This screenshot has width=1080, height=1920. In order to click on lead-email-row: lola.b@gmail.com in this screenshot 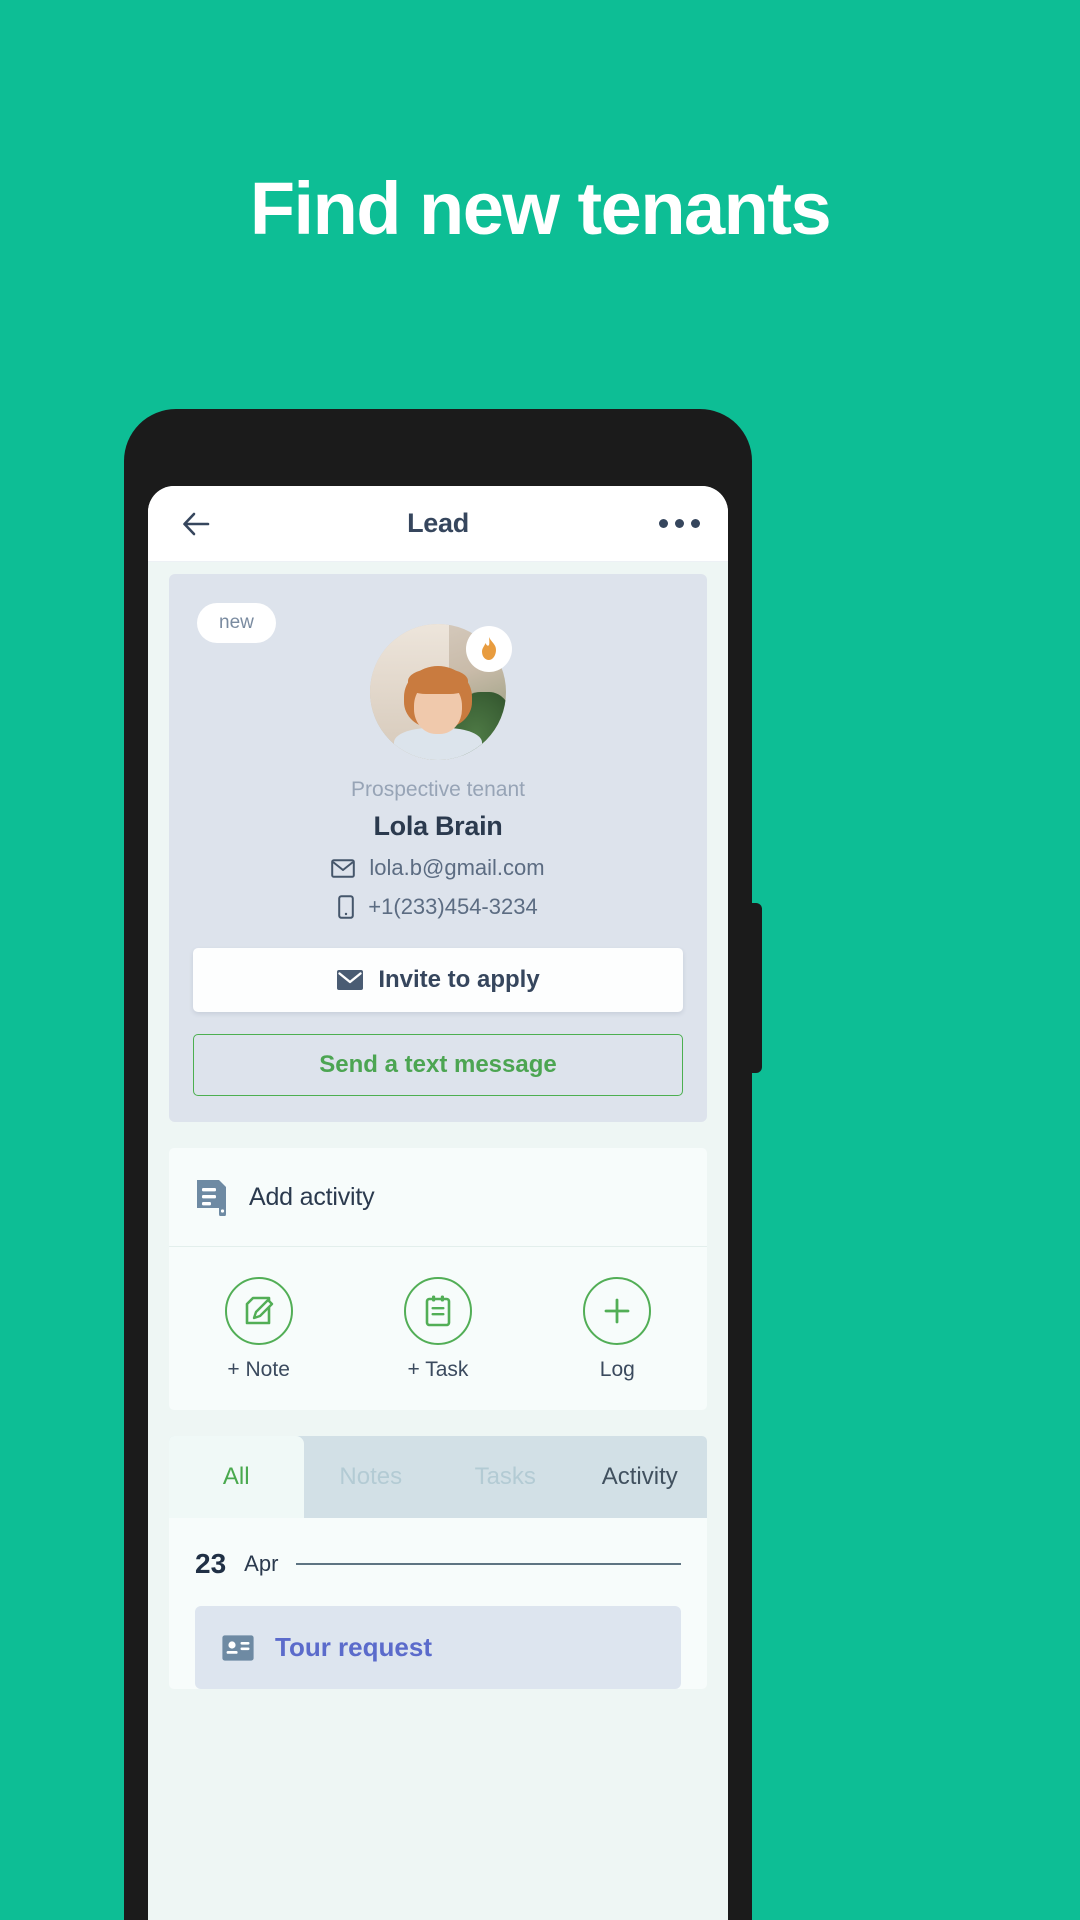, I will do `click(438, 868)`.